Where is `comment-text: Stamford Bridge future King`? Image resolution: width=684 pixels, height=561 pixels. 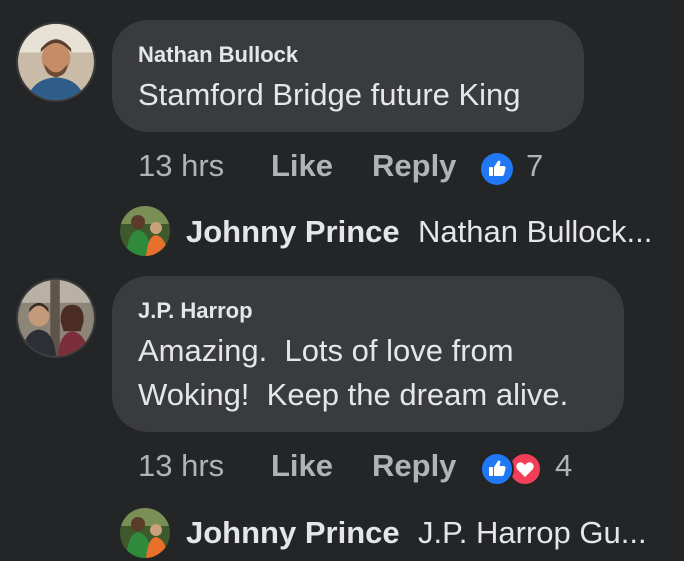 comment-text: Stamford Bridge future King is located at coordinates (329, 94).